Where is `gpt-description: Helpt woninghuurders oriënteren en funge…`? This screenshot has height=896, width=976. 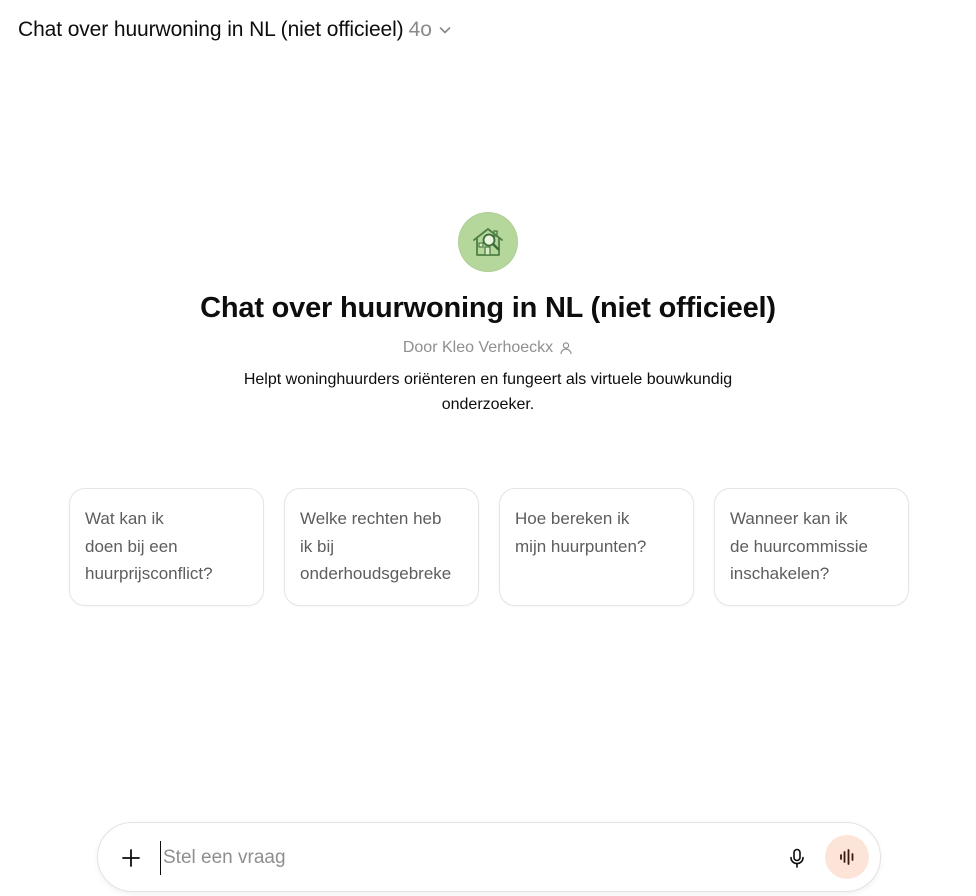 gpt-description: Helpt woninghuurders oriënteren en funge… is located at coordinates (488, 392).